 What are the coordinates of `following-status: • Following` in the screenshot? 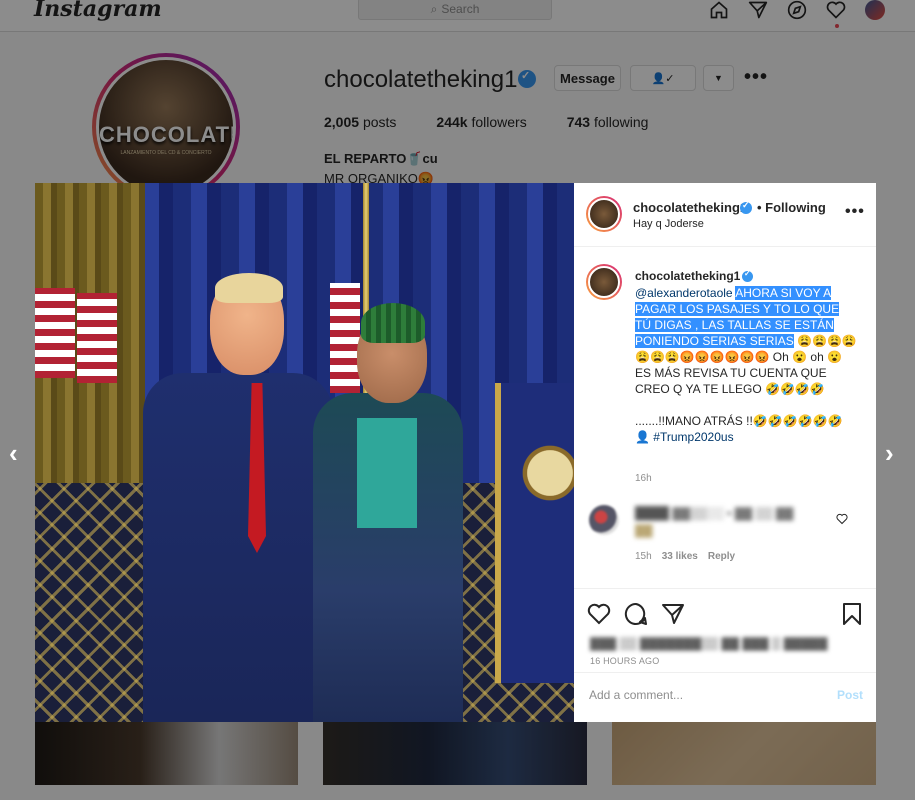 It's located at (791, 207).